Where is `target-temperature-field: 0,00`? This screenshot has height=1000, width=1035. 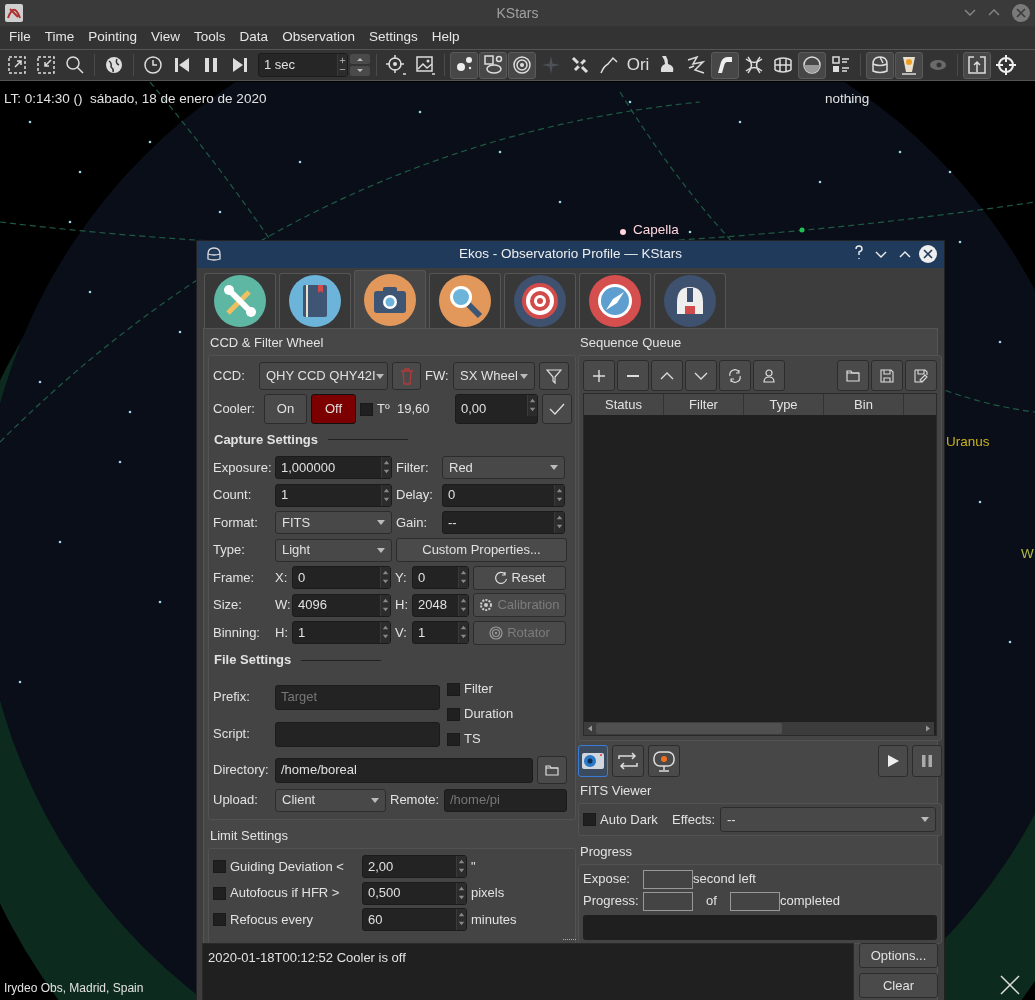 target-temperature-field: 0,00 is located at coordinates (496, 409).